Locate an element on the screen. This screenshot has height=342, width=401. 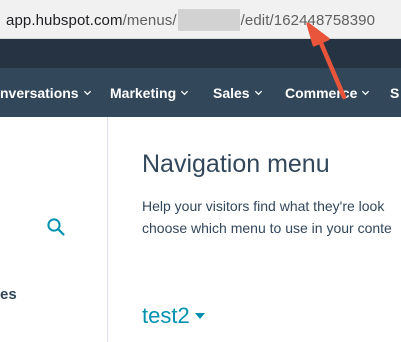
sidebar-item-label: es is located at coordinates (8, 294).